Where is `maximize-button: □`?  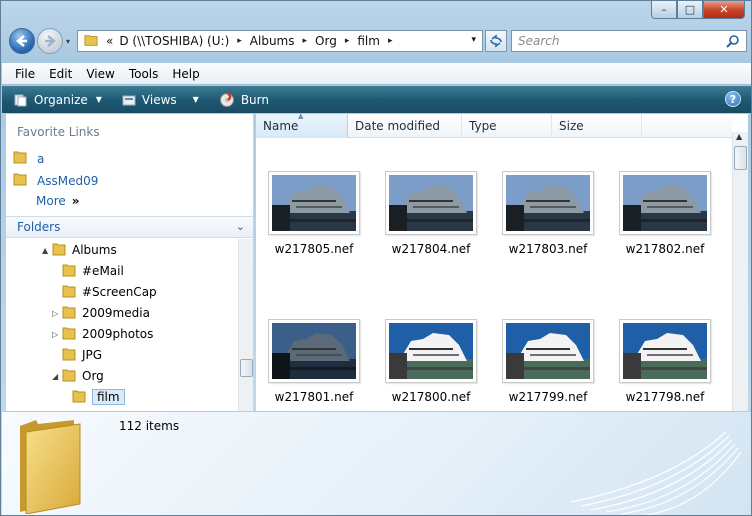
maximize-button: □ is located at coordinates (690, 10).